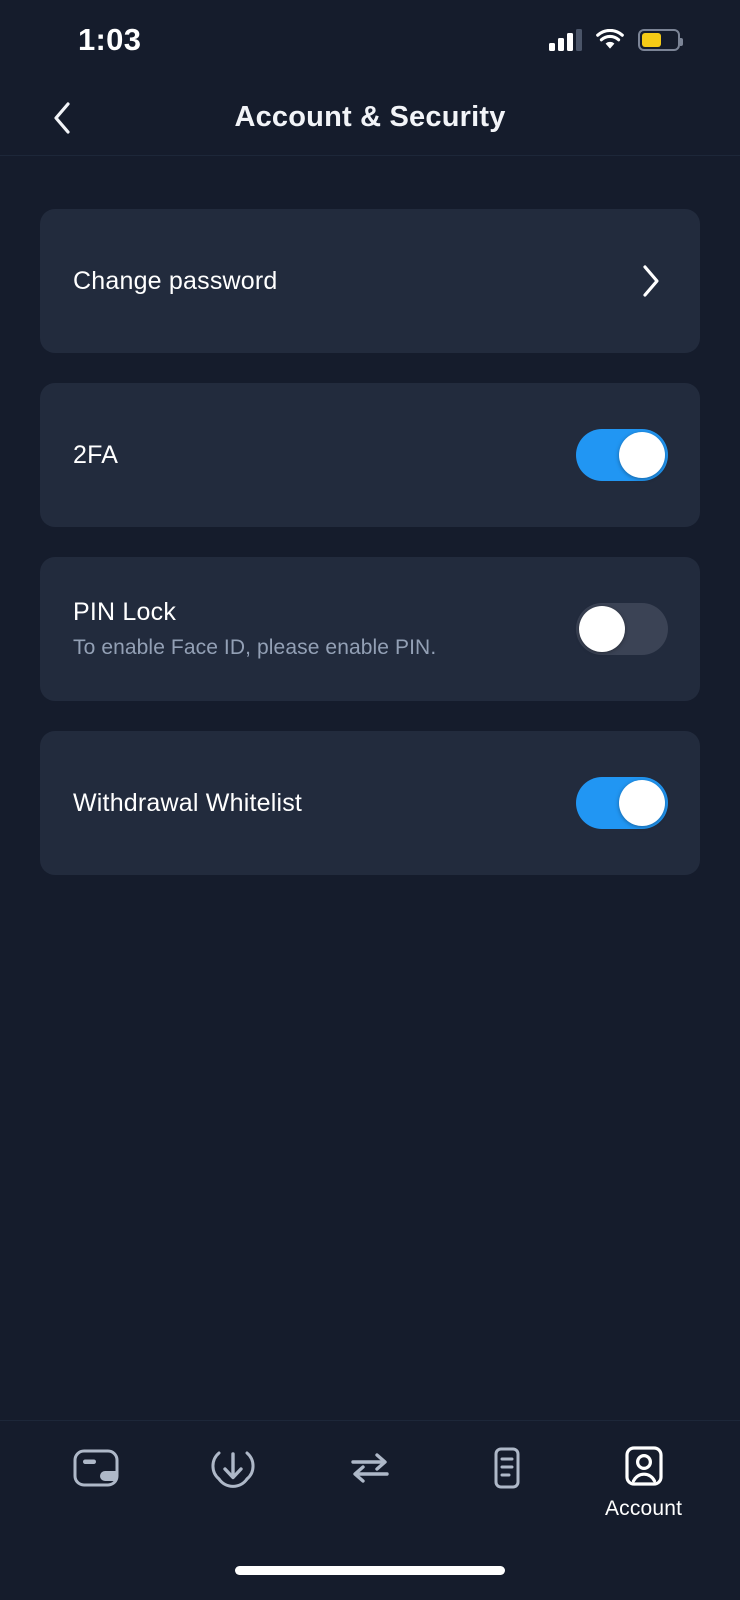  Describe the element at coordinates (255, 647) in the screenshot. I see `setting-subtitle: To enable Face ID, please enable PIN.` at that location.